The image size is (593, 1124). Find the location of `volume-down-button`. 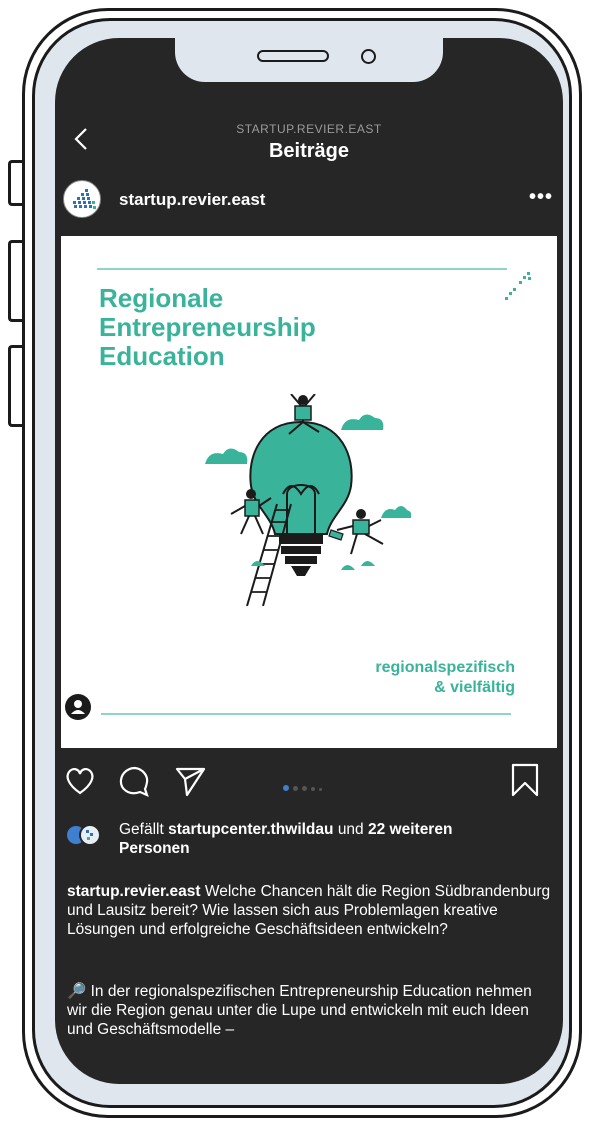

volume-down-button is located at coordinates (15, 386).